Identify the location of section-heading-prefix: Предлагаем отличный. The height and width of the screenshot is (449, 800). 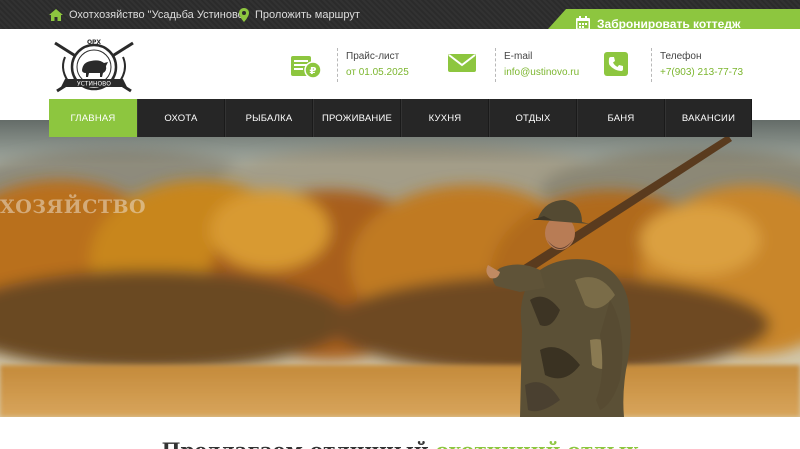
(295, 443).